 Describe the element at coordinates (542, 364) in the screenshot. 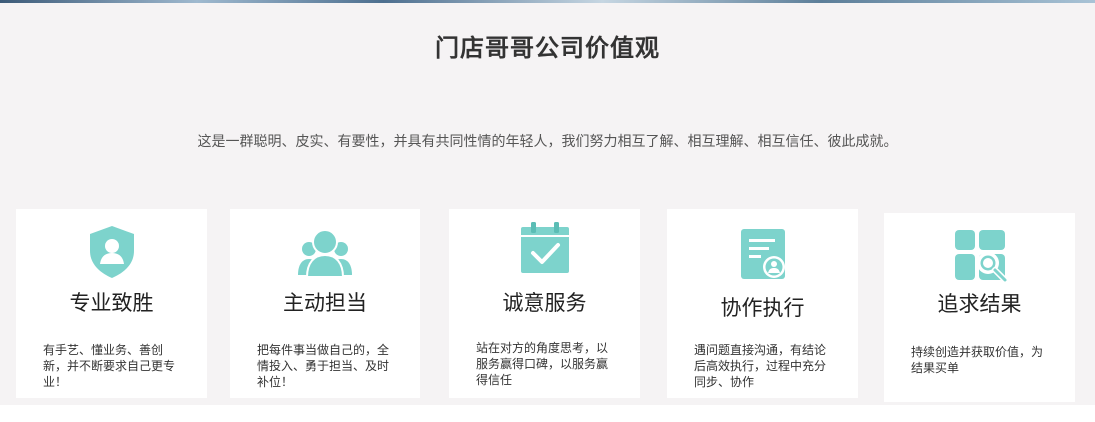

I see `card-description: 站在对方的角度思考，以服务赢得口碑，以服务赢得信任` at that location.